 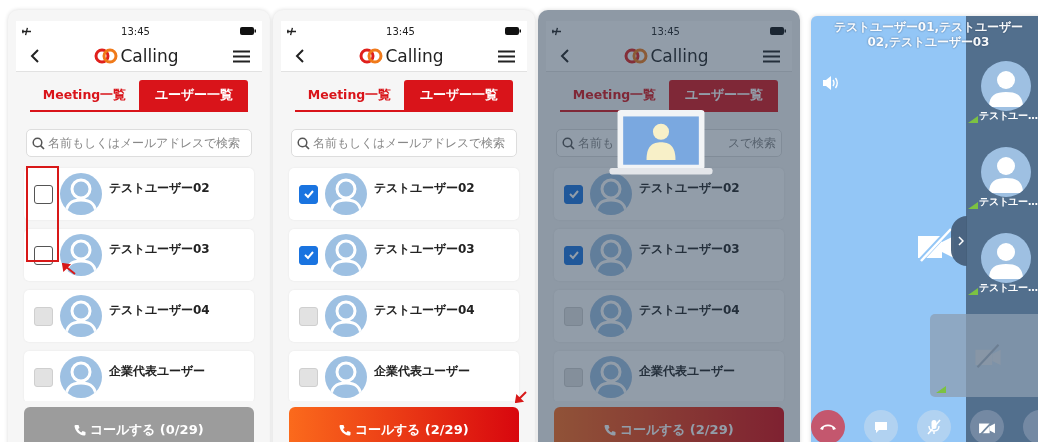 I want to click on chevron-right-icon, so click(x=961, y=241).